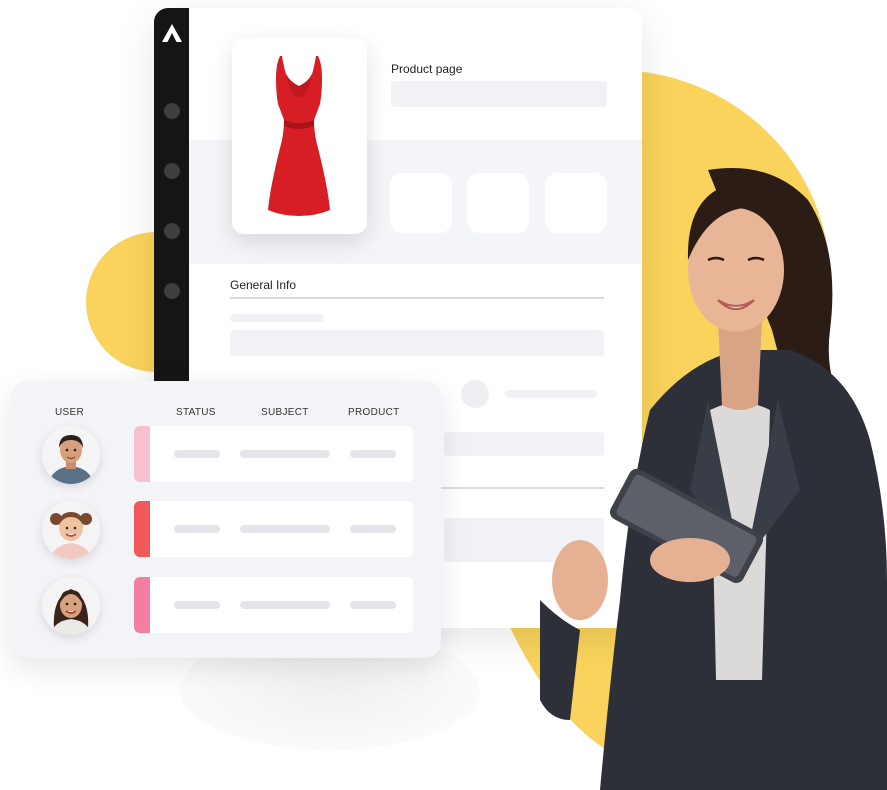 The height and width of the screenshot is (790, 887). Describe the element at coordinates (374, 412) in the screenshot. I see `column-header-product: PRODUCT` at that location.